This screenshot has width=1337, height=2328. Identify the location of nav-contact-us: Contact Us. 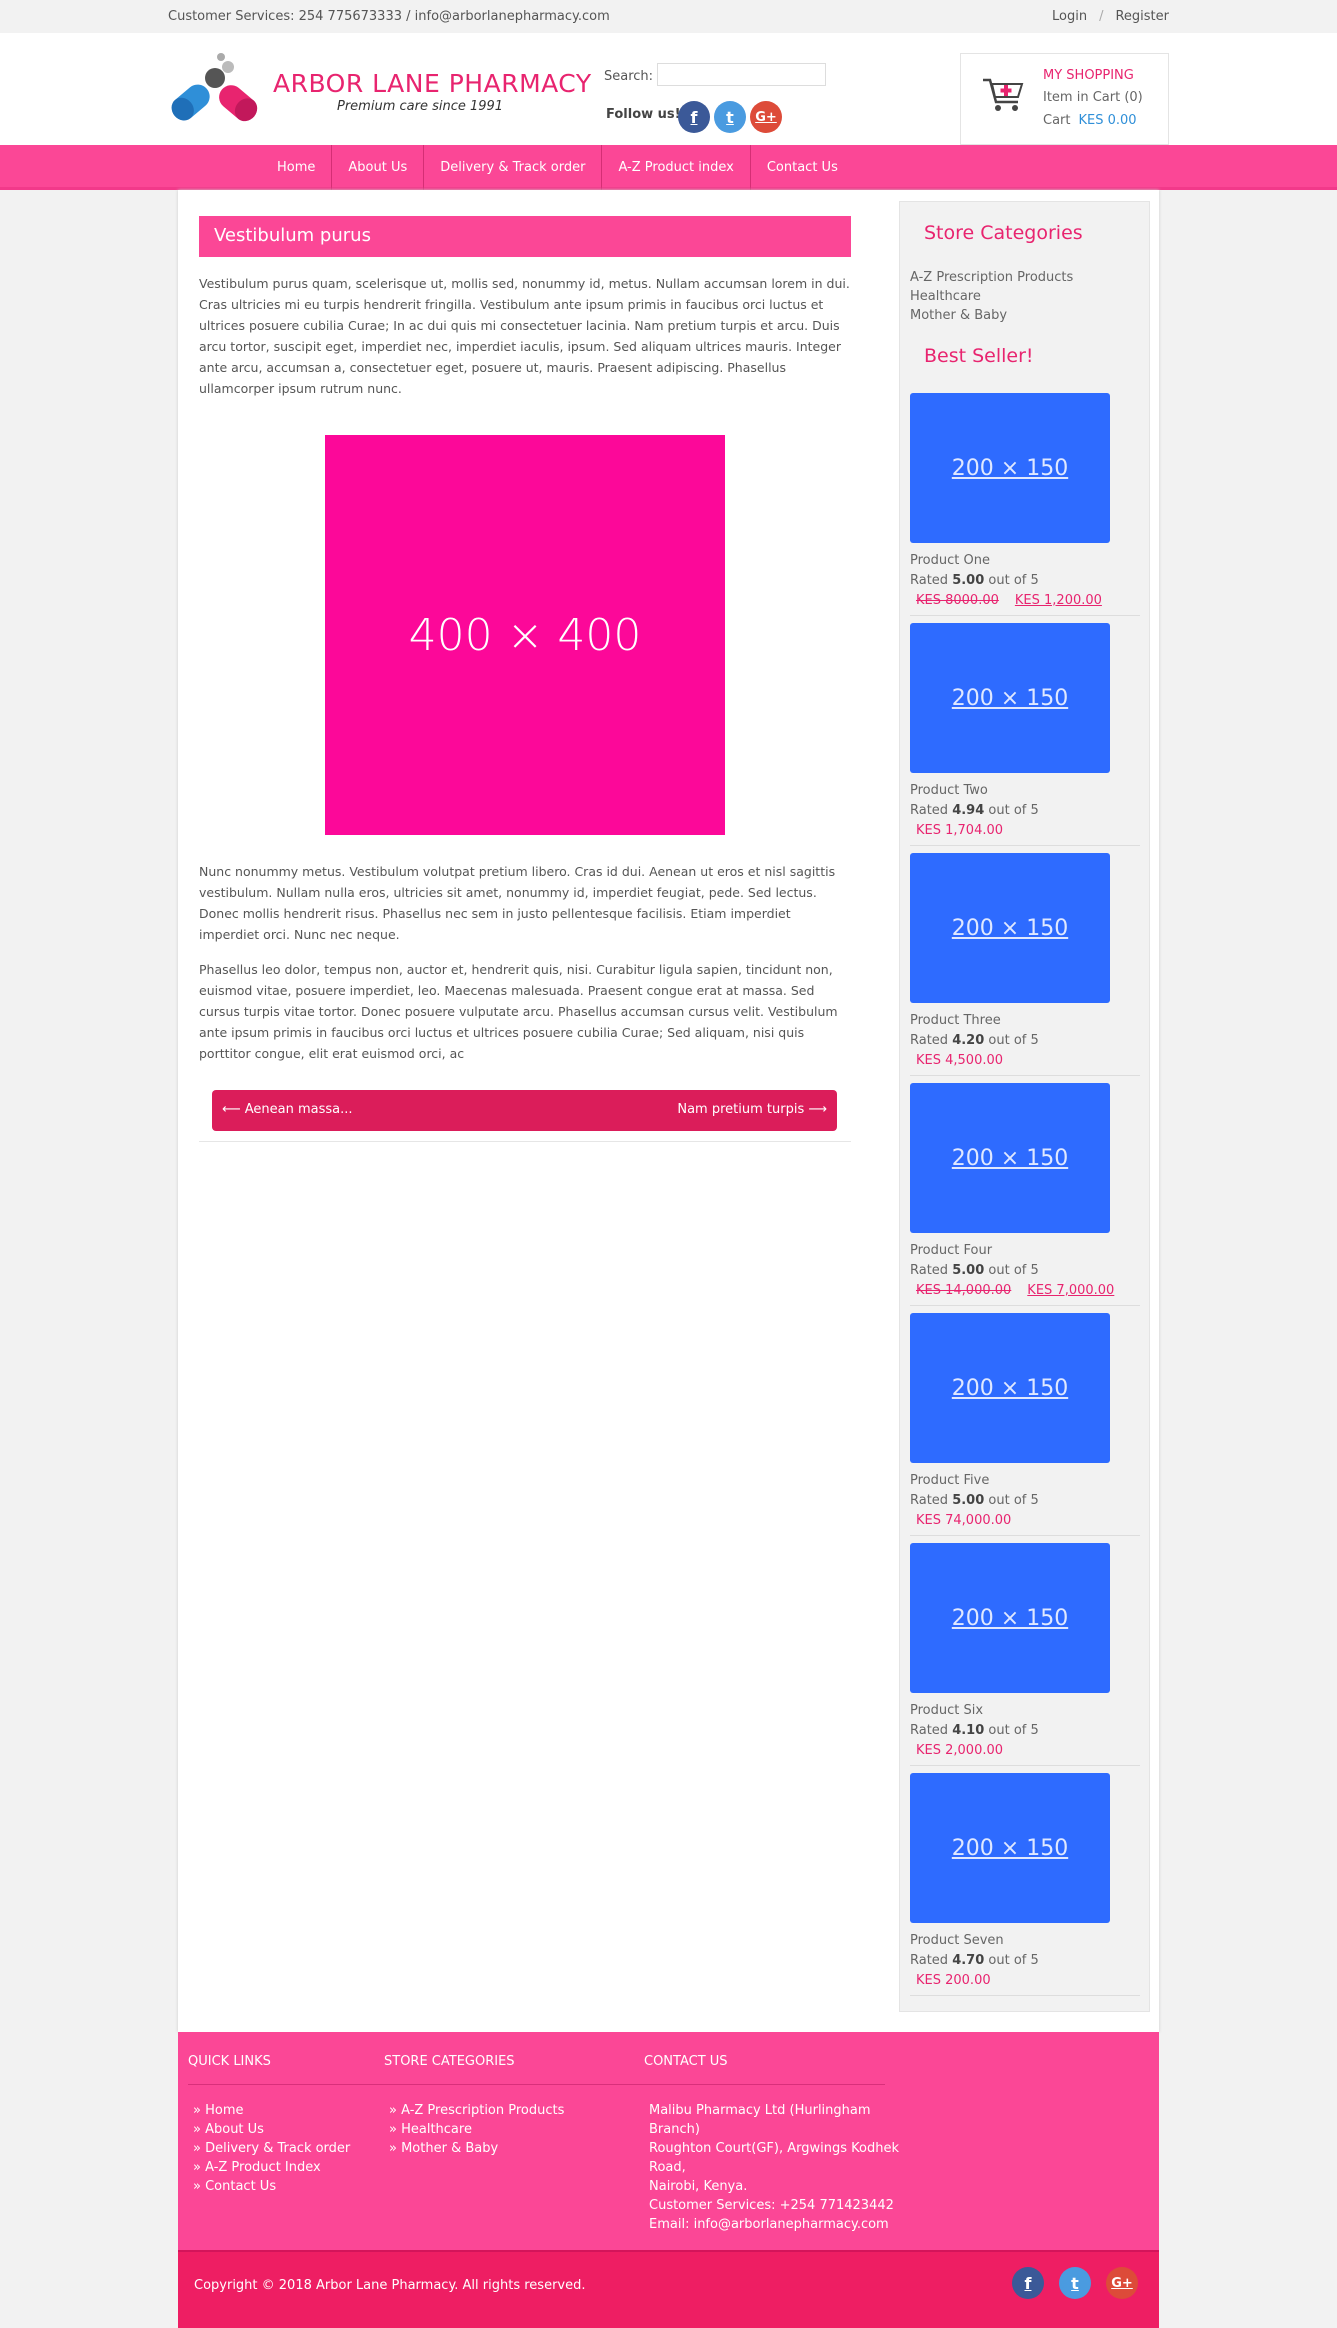
(802, 167).